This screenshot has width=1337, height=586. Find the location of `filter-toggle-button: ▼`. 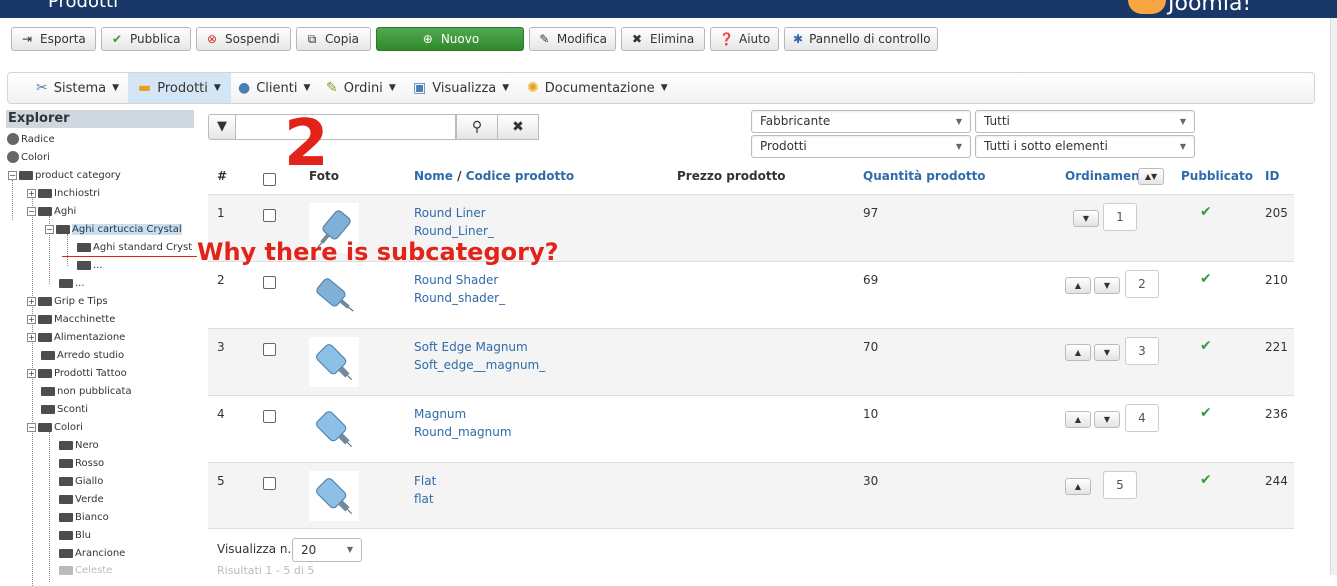

filter-toggle-button: ▼ is located at coordinates (222, 127).